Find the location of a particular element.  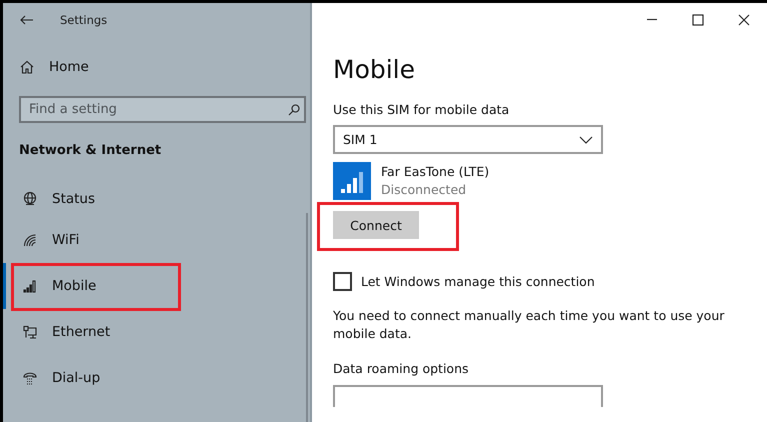

computer-icon is located at coordinates (30, 332).